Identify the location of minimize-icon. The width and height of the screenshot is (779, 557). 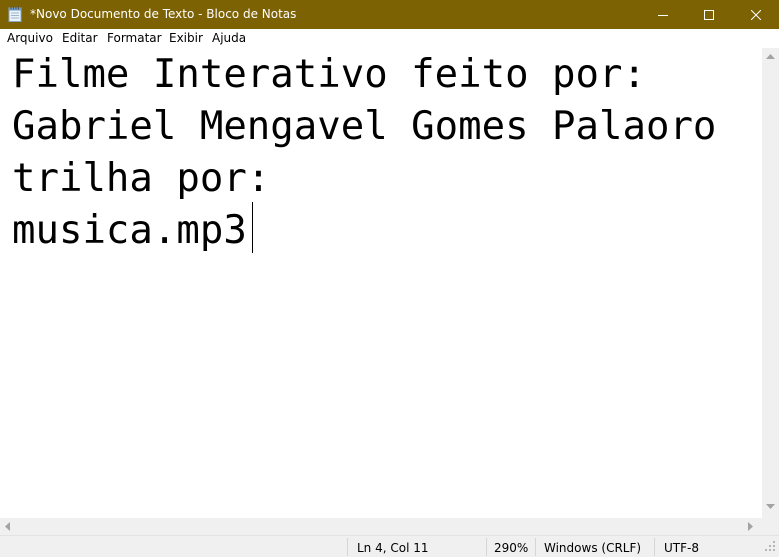
(663, 15).